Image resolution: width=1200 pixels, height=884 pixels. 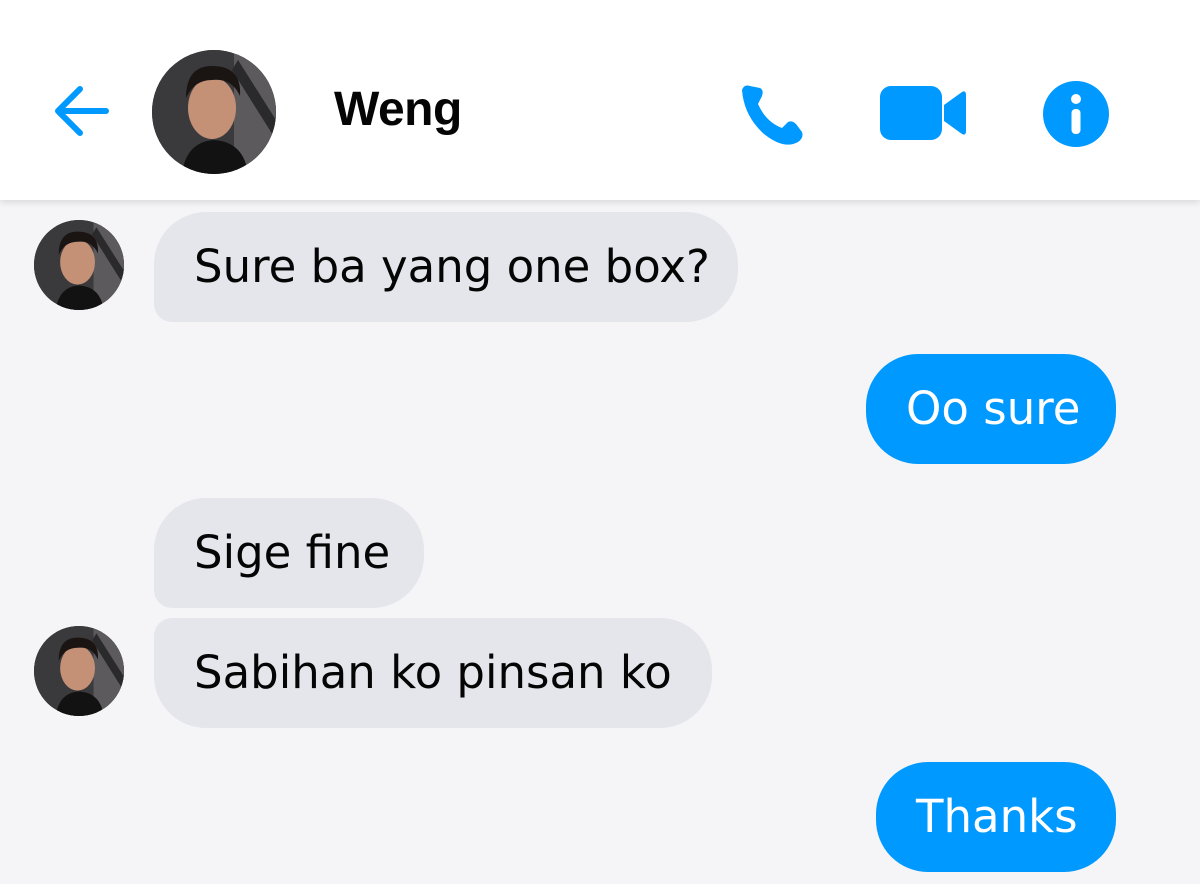 I want to click on incoming-message: Sabihan ko pinsan ko, so click(x=433, y=673).